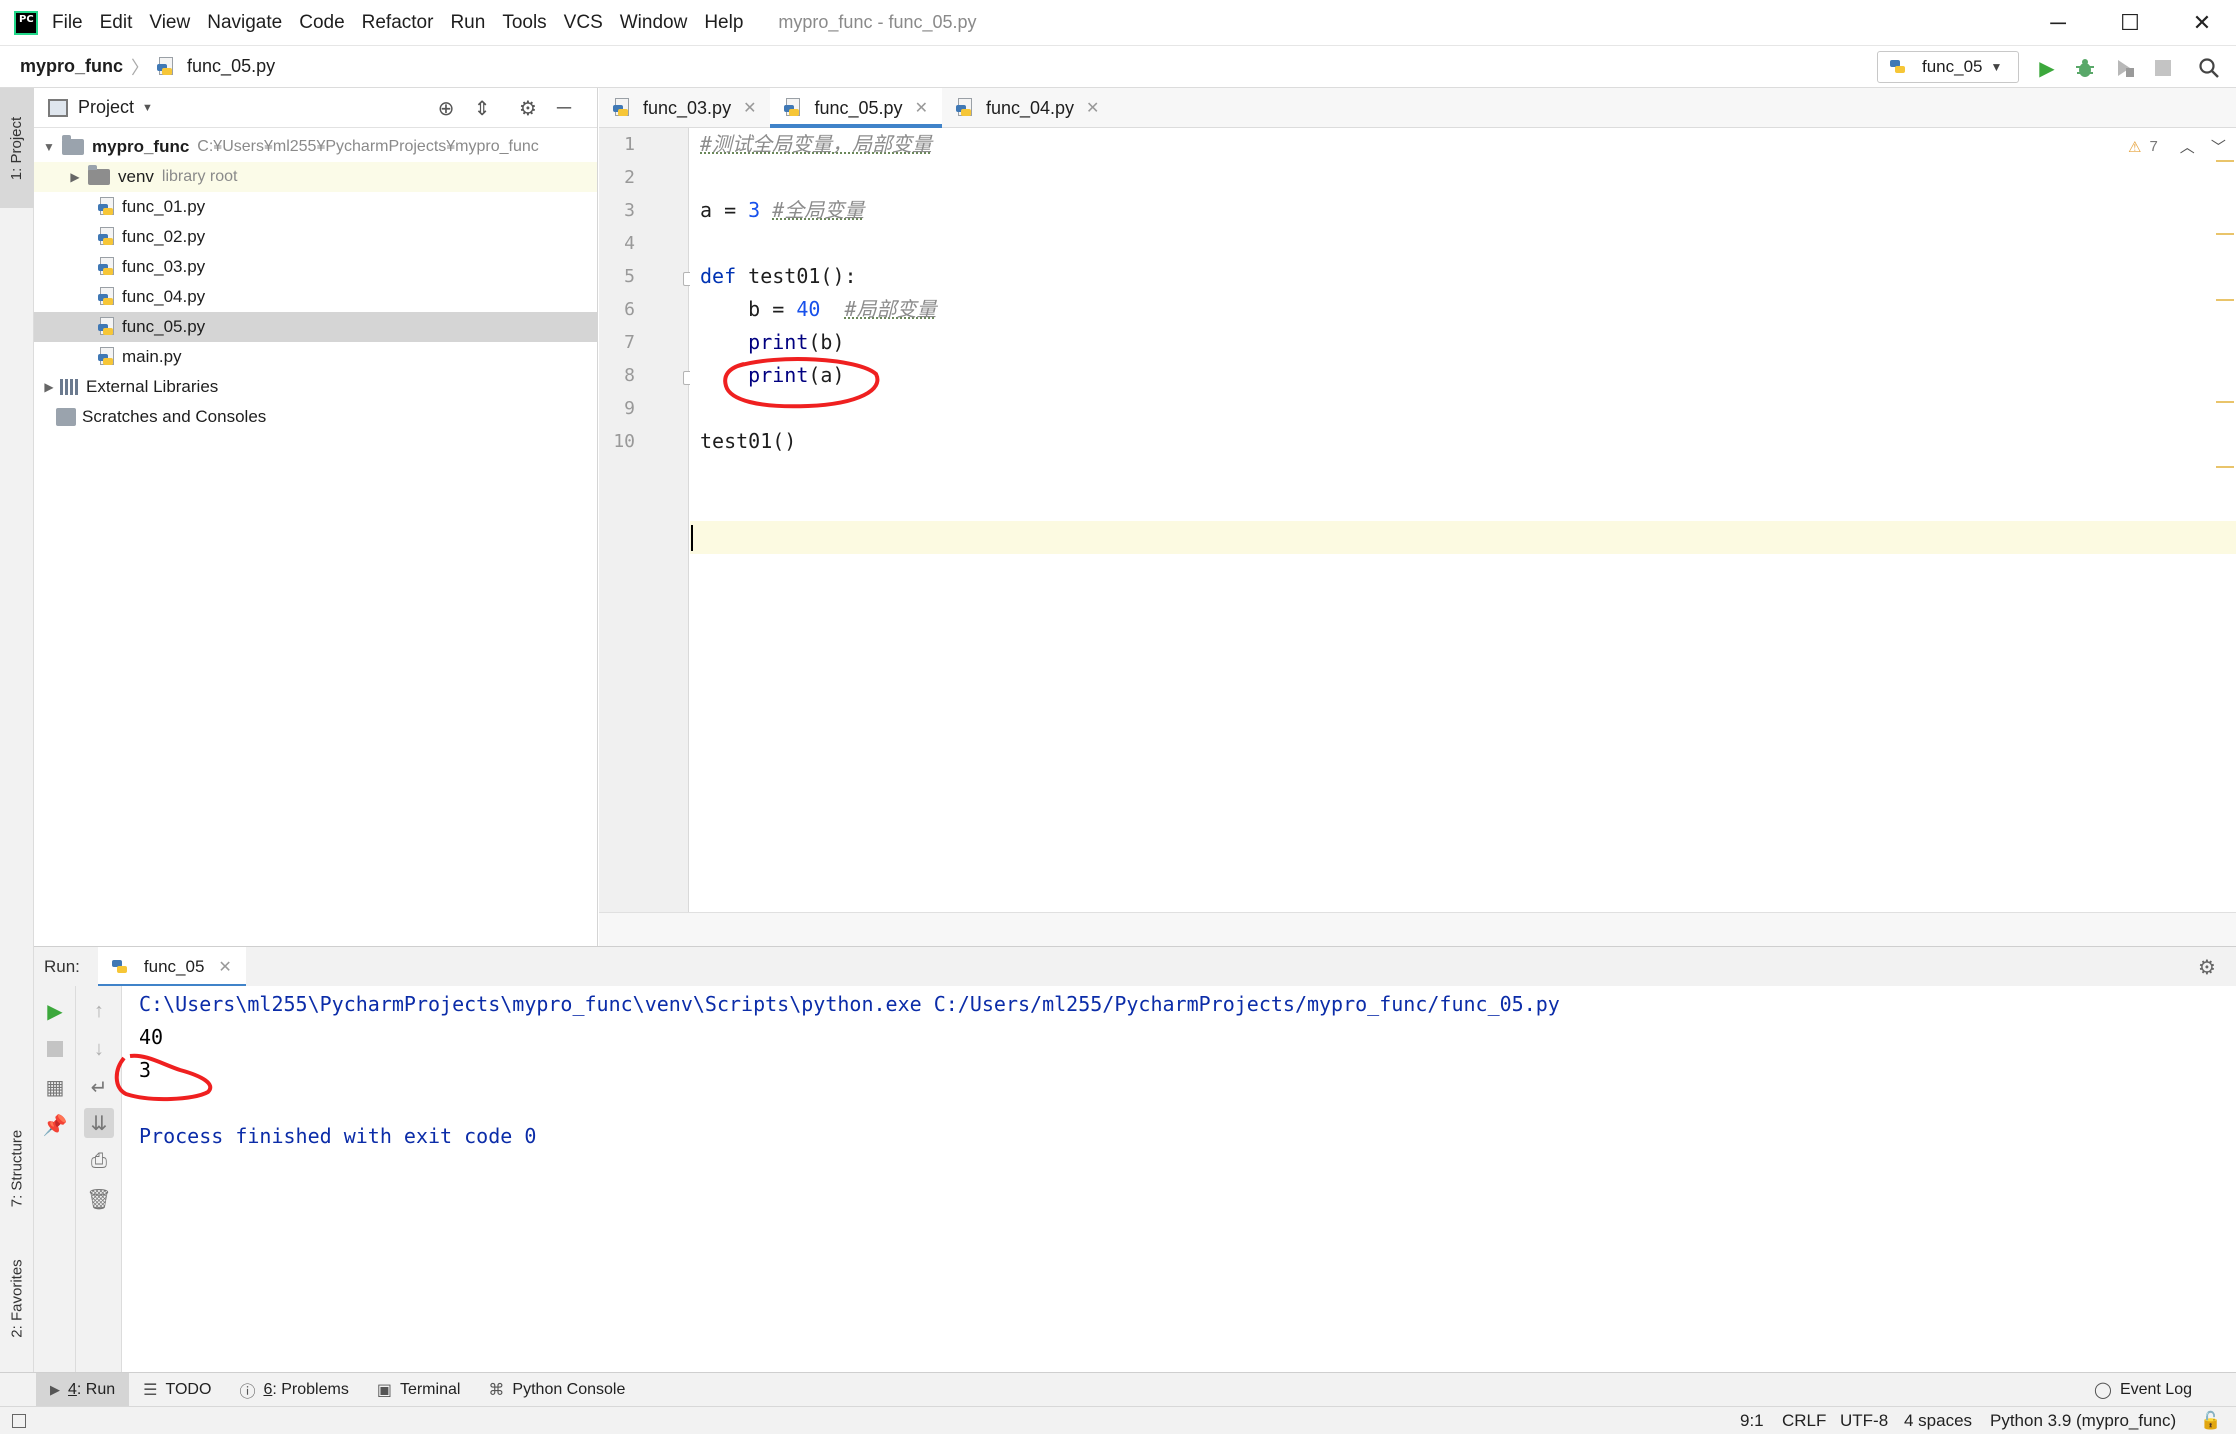 Image resolution: width=2236 pixels, height=1434 pixels. What do you see at coordinates (2177, 146) in the screenshot?
I see `inspection-widget: ⚠ 7 ︿ ﹀` at bounding box center [2177, 146].